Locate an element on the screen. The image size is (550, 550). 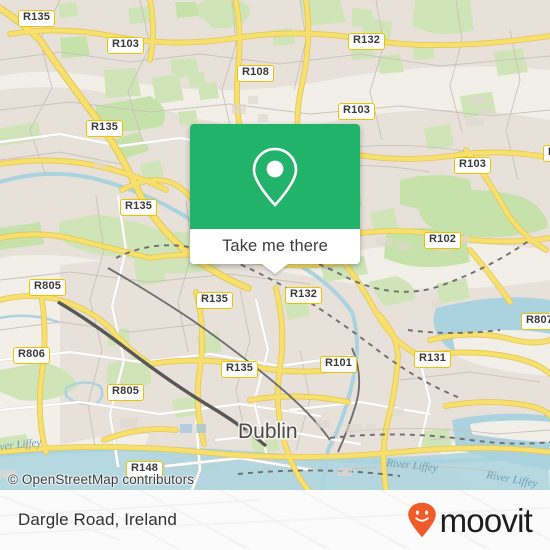
place-title: Dargle Road, Ireland is located at coordinates (97, 519).